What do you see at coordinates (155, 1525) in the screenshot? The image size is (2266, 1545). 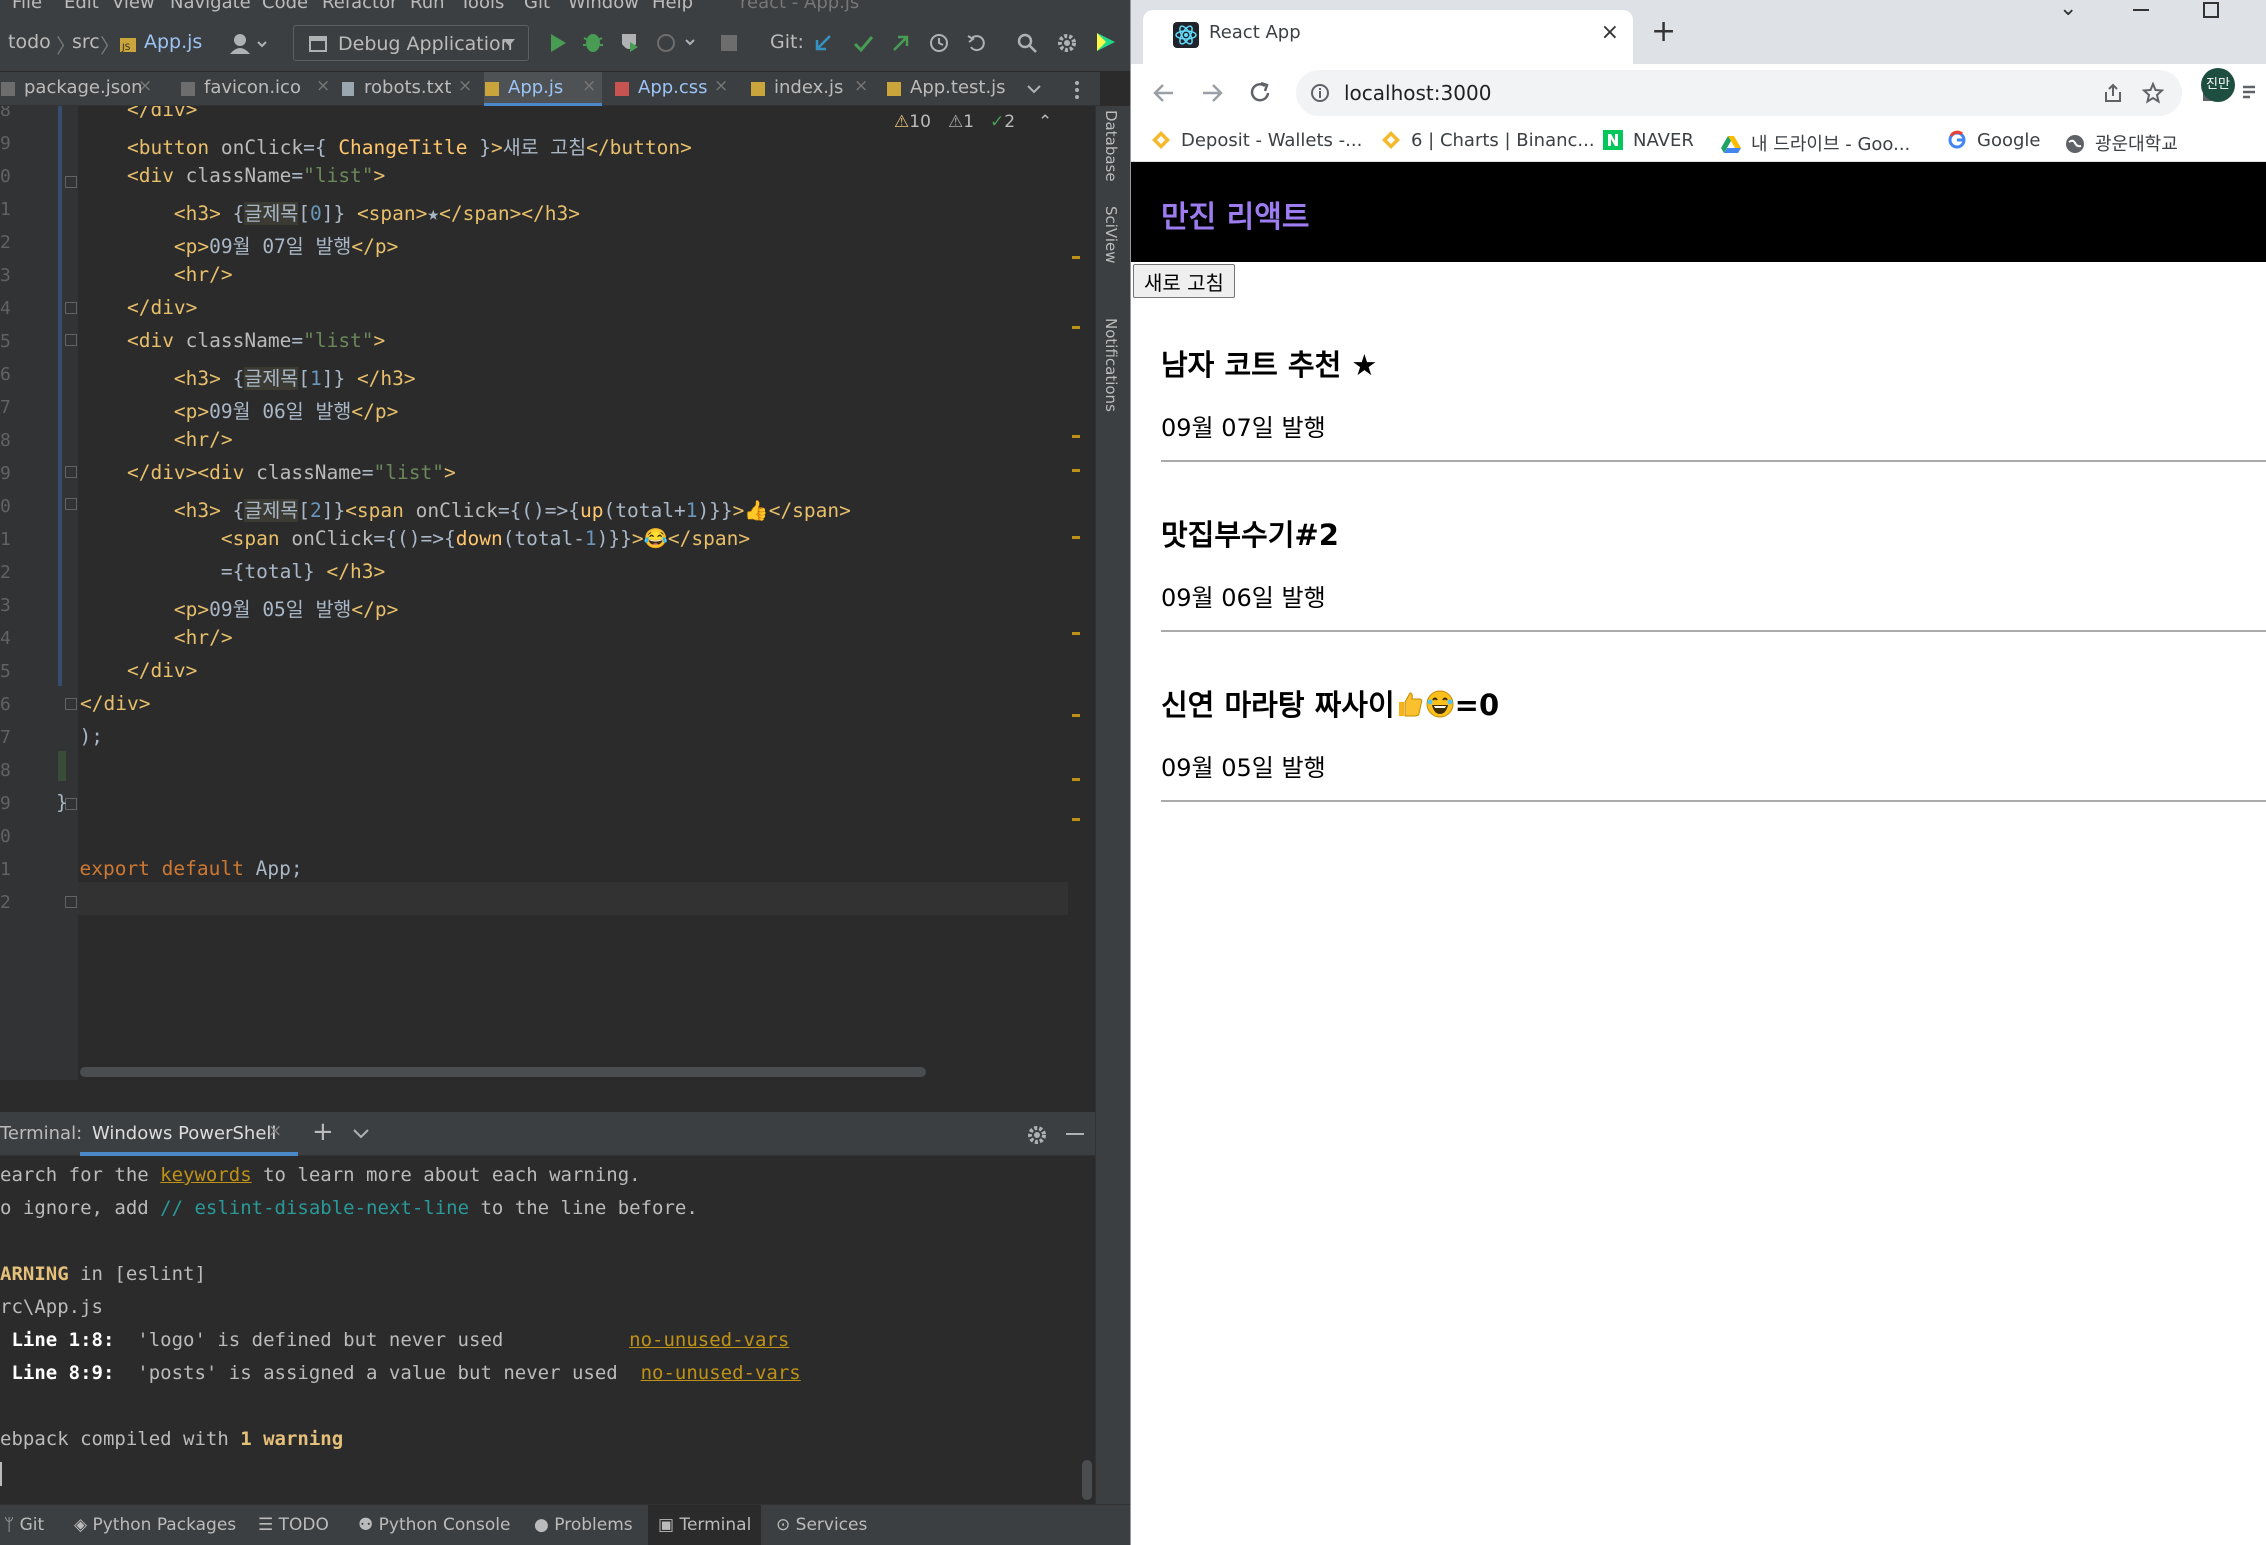 I see `python-packages-tool-button: ◈ Python Packages` at bounding box center [155, 1525].